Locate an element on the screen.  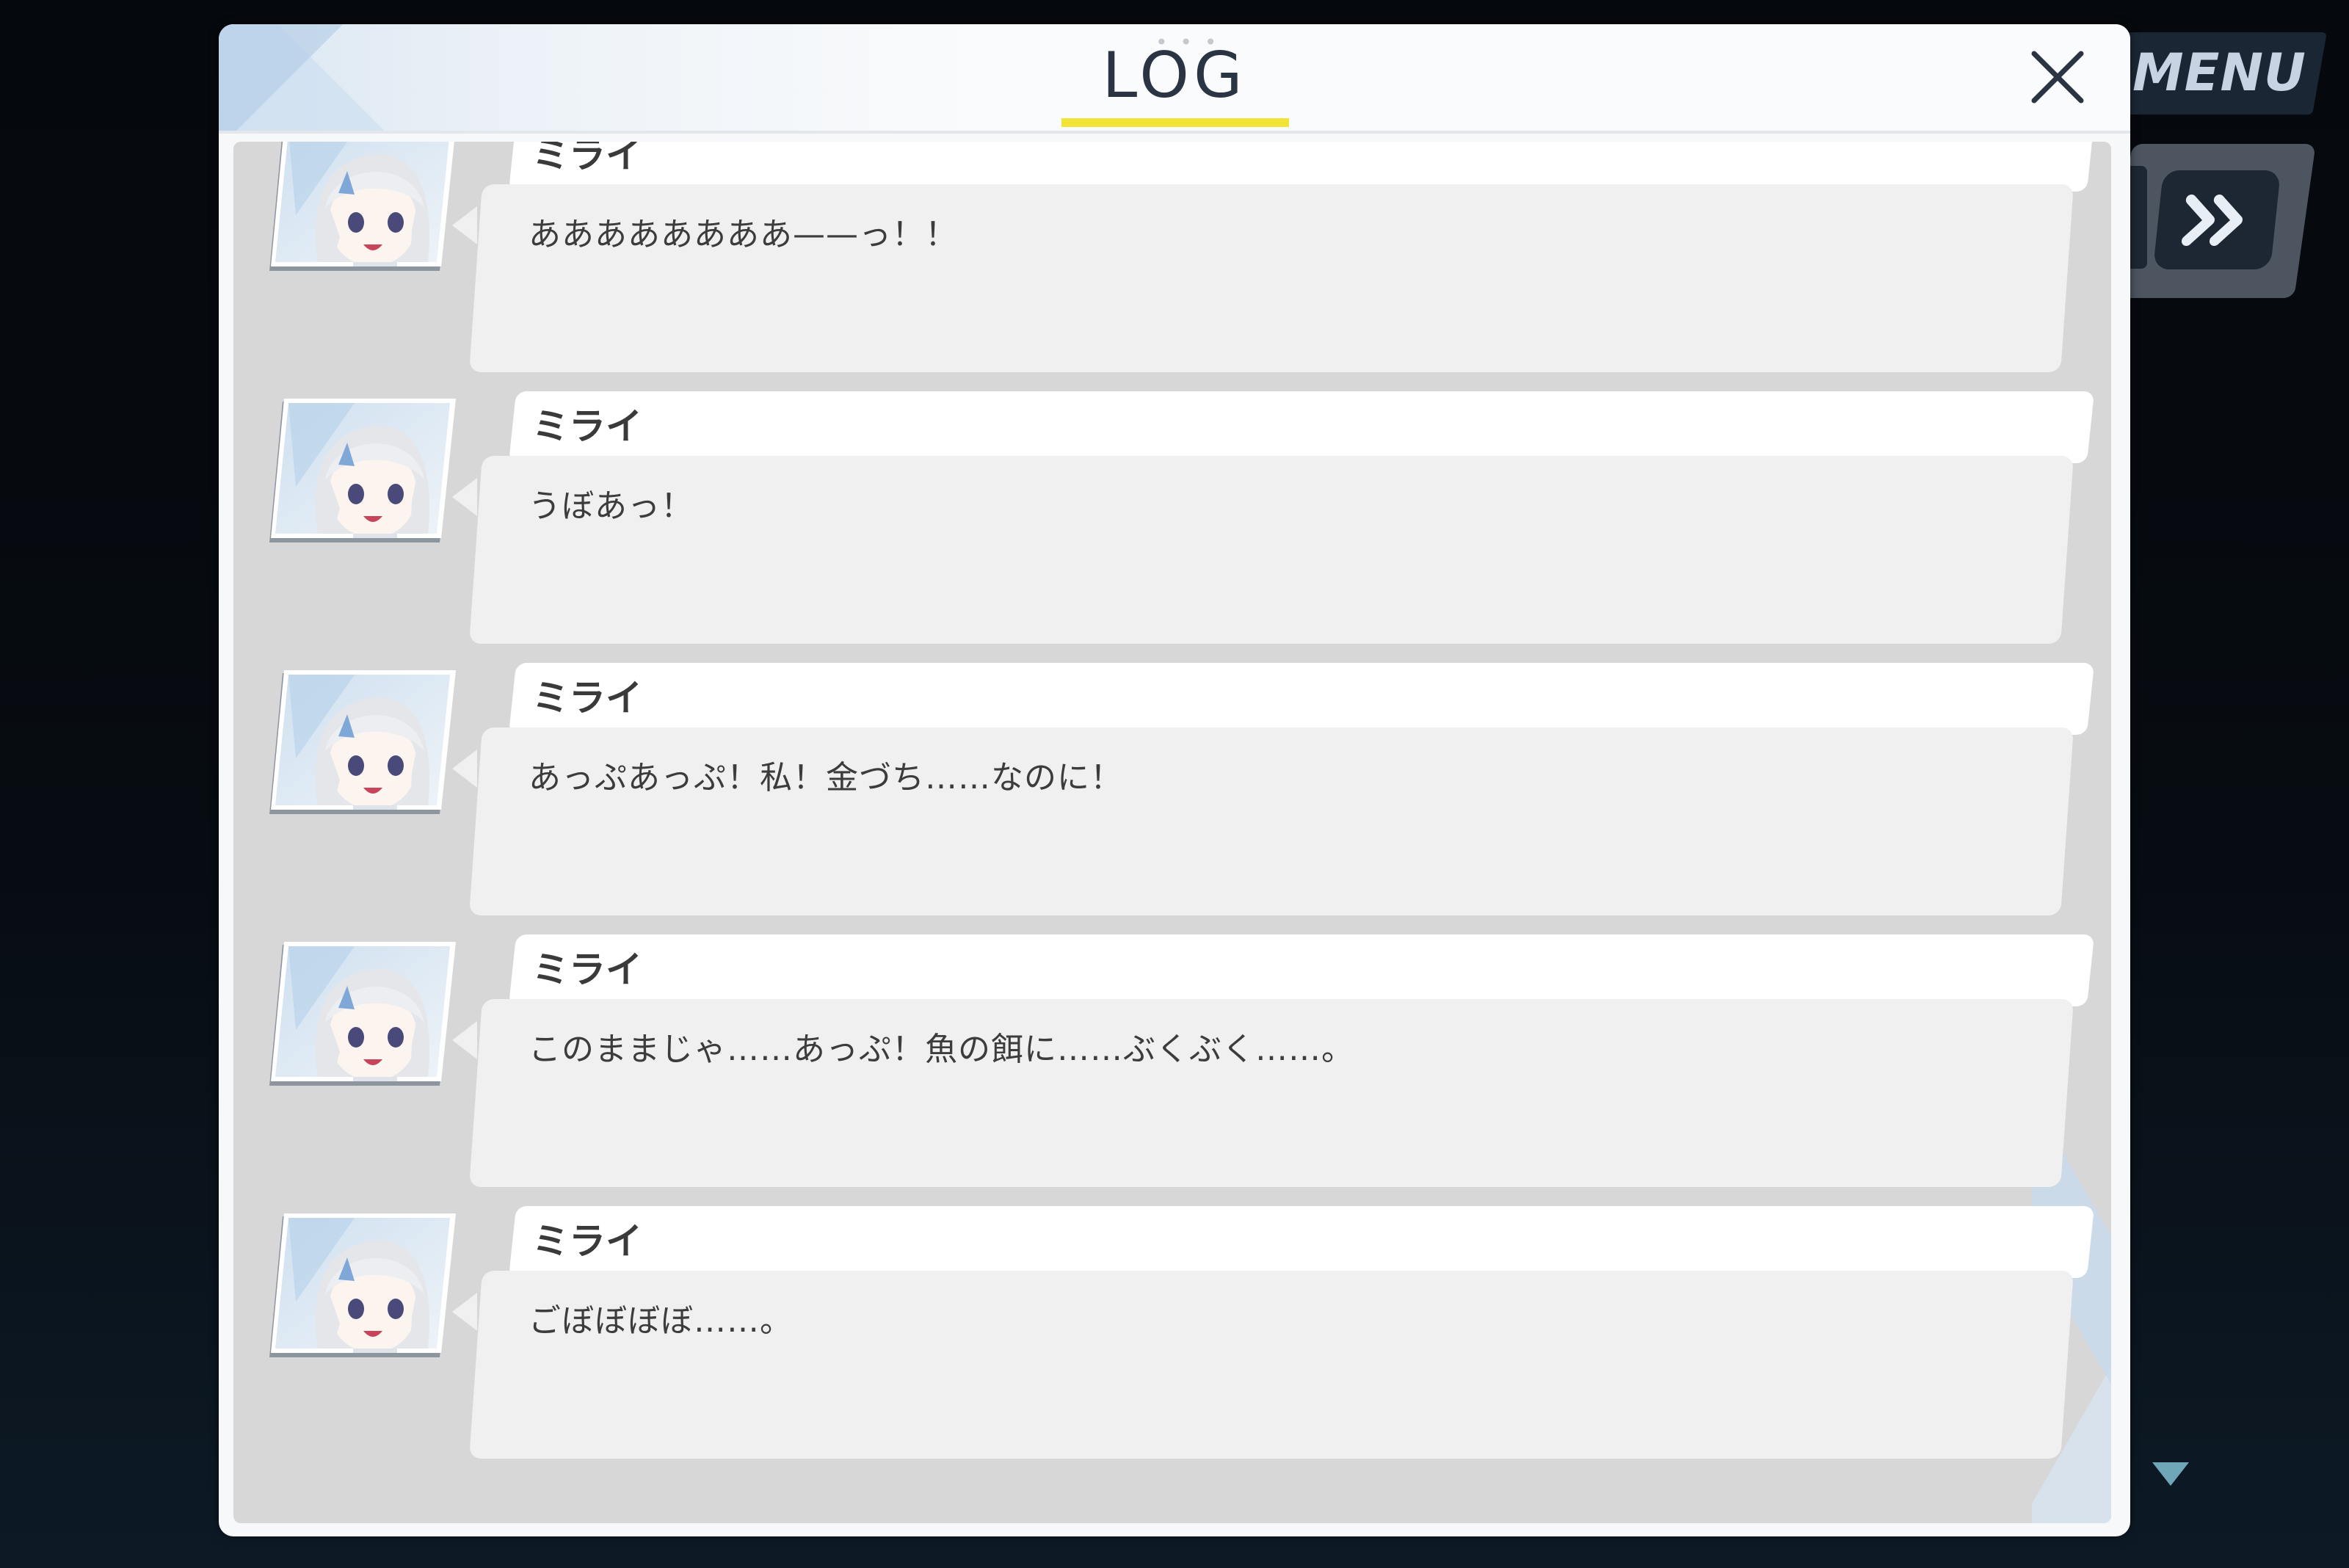
close-button is located at coordinates (2057, 77).